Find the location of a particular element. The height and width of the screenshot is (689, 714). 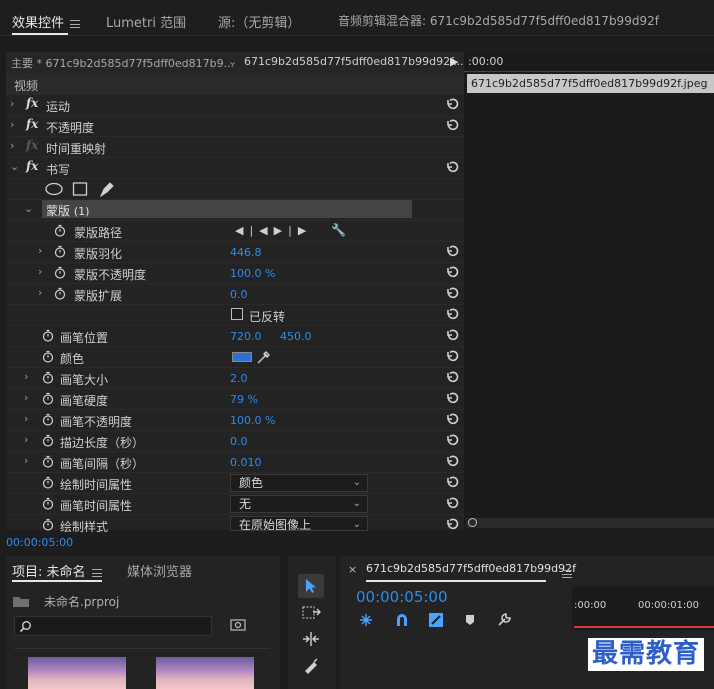

new-bin-icon is located at coordinates (238, 625).